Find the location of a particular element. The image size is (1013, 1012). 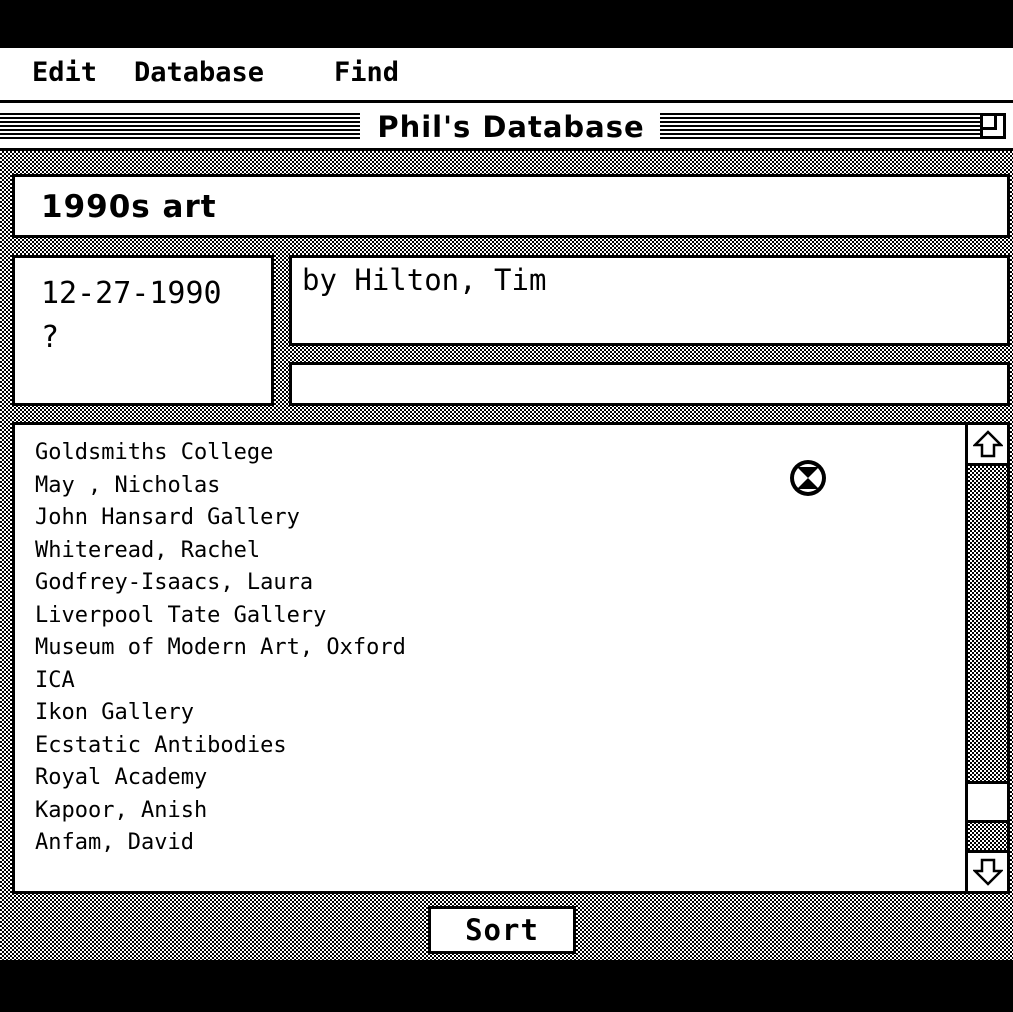

scroll-track is located at coordinates (987, 658).